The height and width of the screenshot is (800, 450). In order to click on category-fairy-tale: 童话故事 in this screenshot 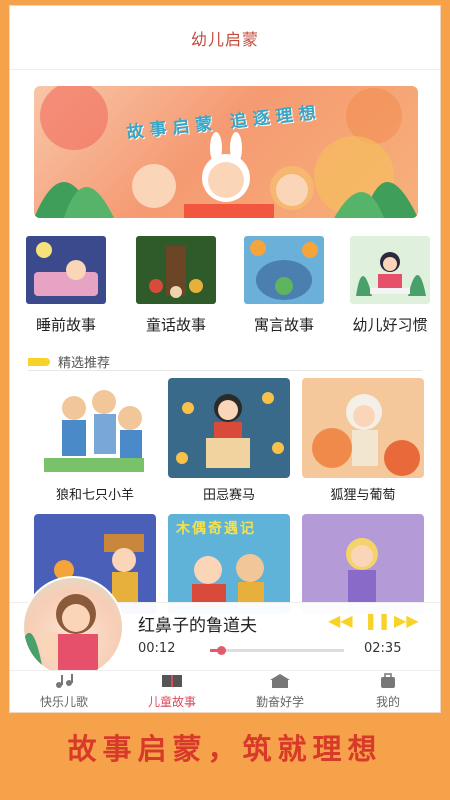, I will do `click(176, 285)`.